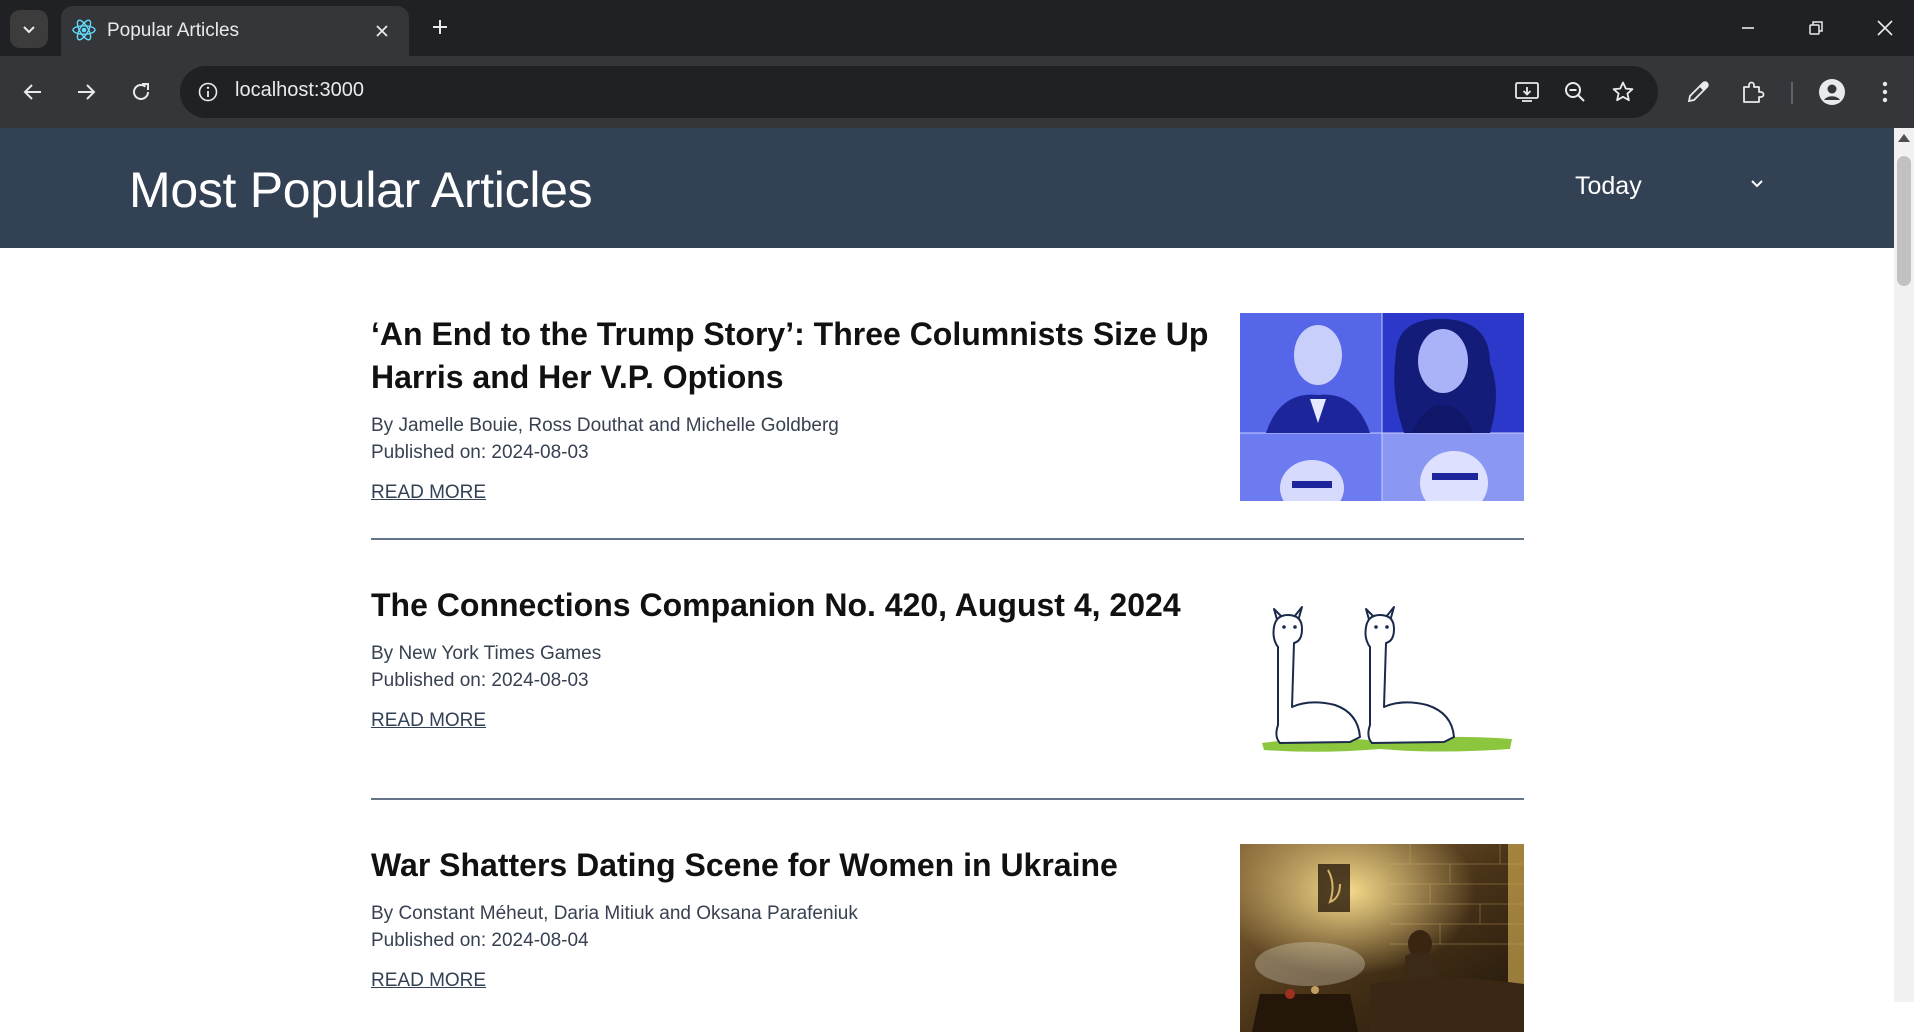 This screenshot has width=1914, height=1032. Describe the element at coordinates (919, 92) in the screenshot. I see `address-bar: localhost:3000` at that location.